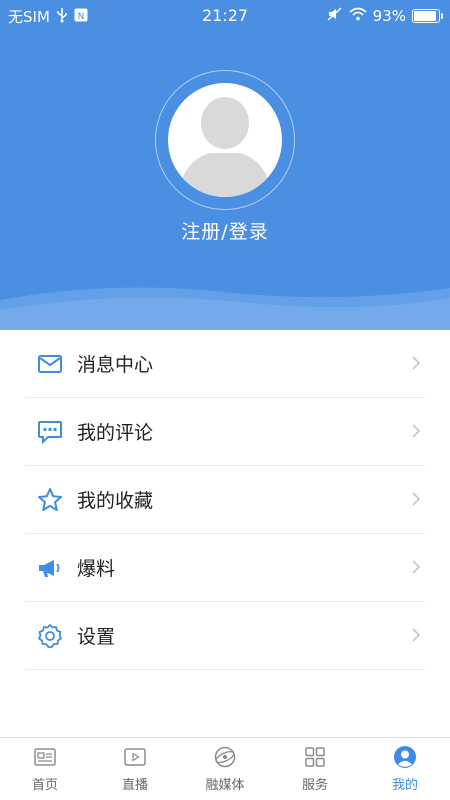 The width and height of the screenshot is (450, 800). I want to click on tab-media: 融媒体, so click(225, 769).